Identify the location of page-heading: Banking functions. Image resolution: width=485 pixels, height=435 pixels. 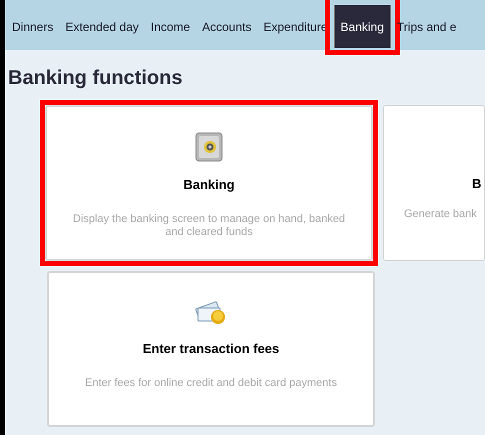
(96, 78).